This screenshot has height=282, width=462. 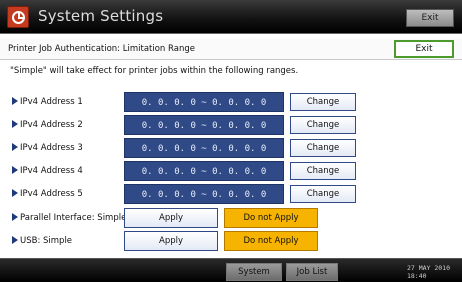 What do you see at coordinates (323, 194) in the screenshot?
I see `change-button-5: Change` at bounding box center [323, 194].